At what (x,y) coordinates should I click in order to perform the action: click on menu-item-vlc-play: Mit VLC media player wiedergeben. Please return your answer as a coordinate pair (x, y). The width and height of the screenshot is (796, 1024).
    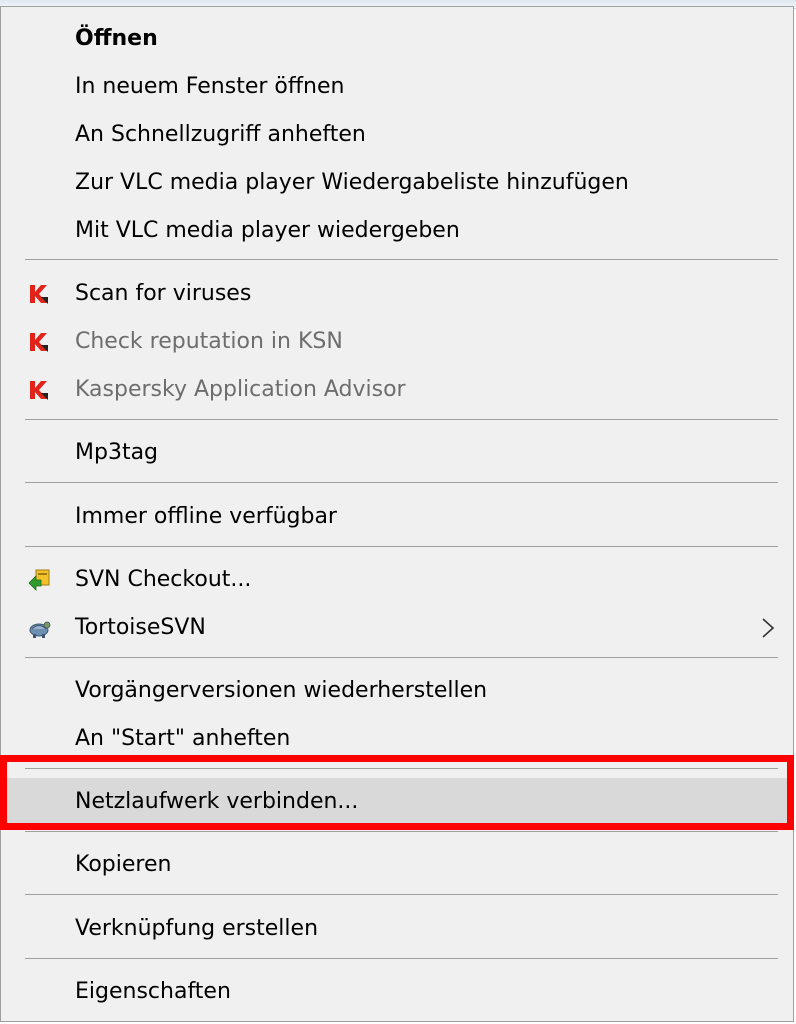
    Looking at the image, I should click on (397, 231).